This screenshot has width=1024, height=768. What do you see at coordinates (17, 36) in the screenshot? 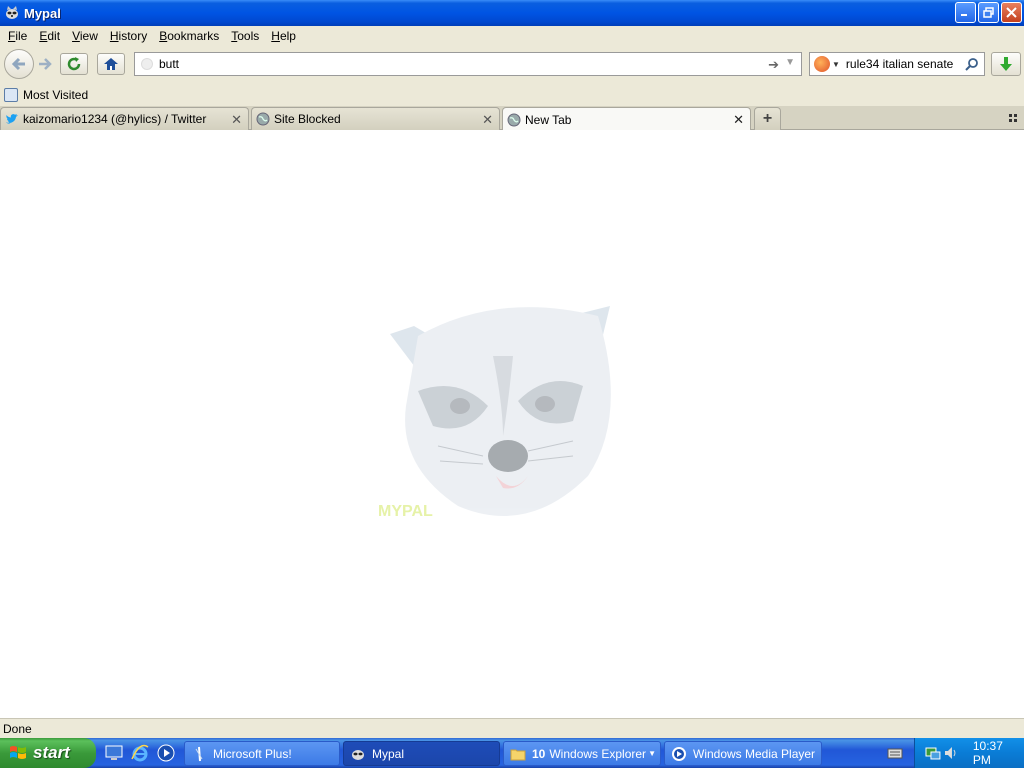
I see `menu-file: File` at bounding box center [17, 36].